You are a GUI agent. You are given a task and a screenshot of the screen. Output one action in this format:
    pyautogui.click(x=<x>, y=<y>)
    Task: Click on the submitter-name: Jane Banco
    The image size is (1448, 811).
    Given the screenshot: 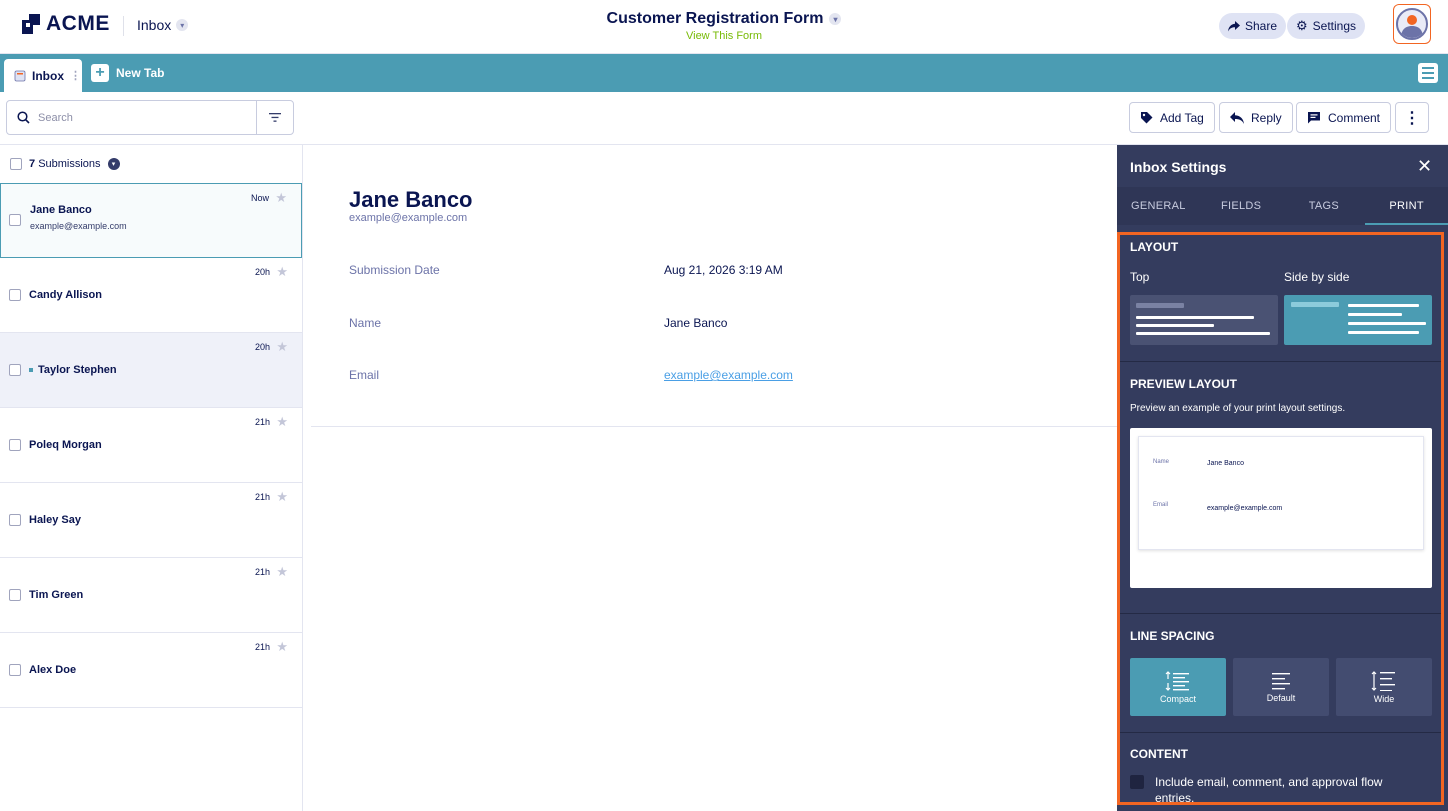 What is the action you would take?
    pyautogui.click(x=61, y=210)
    